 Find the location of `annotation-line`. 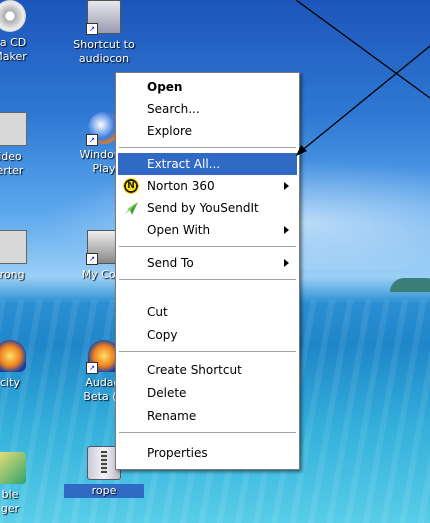

annotation-line is located at coordinates (362, 49).